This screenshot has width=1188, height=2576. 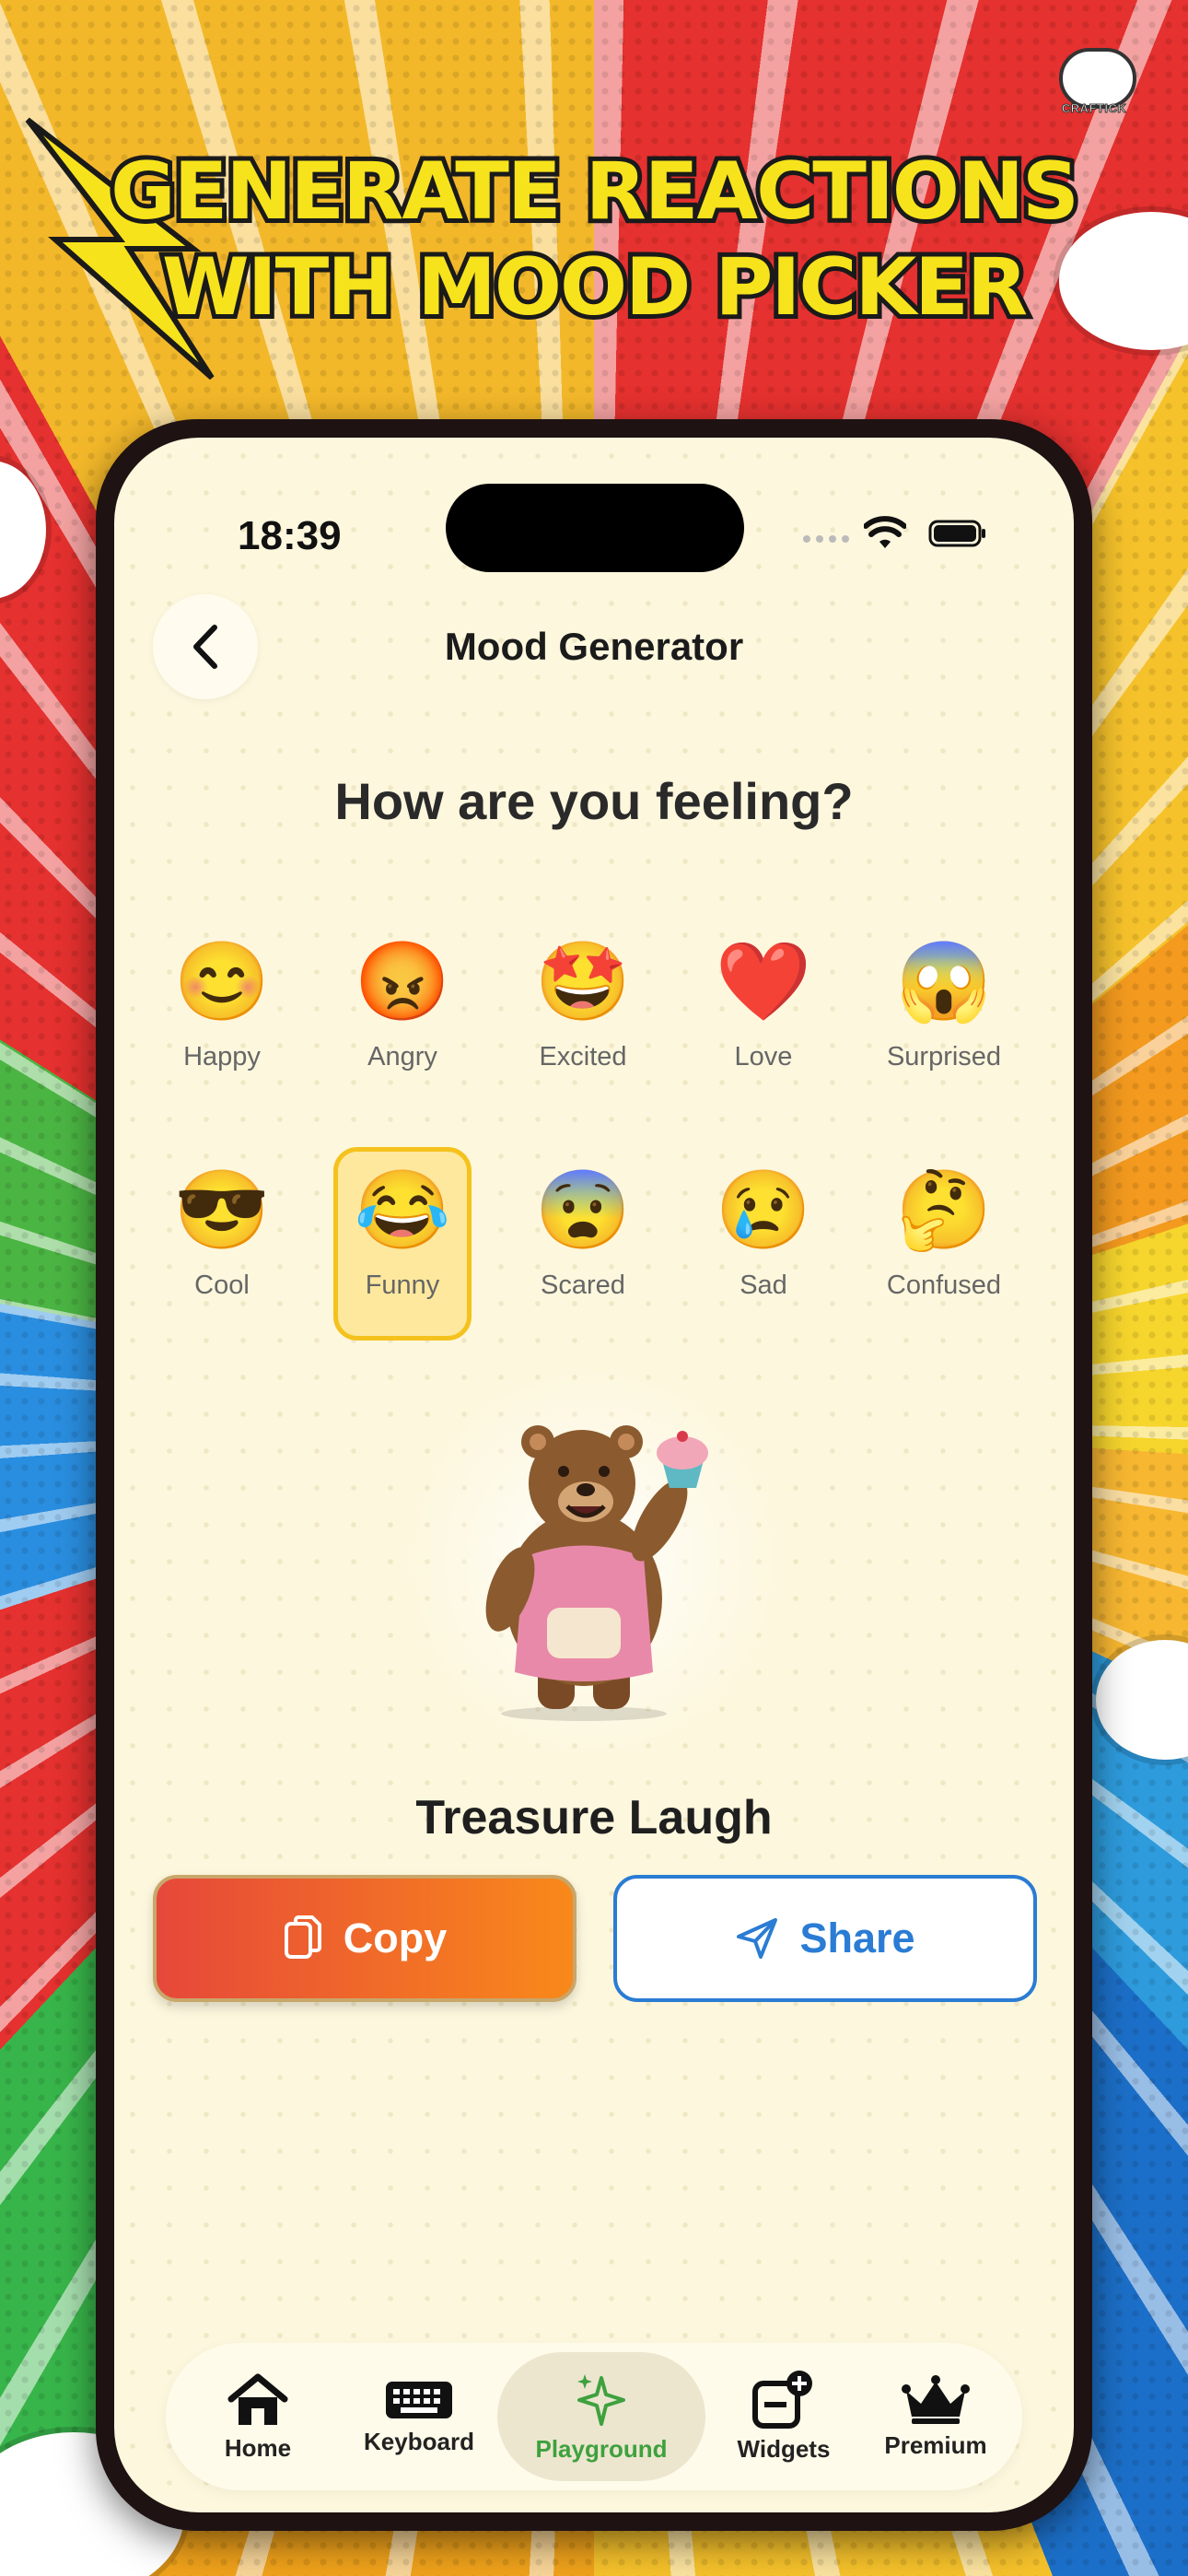 I want to click on bottom-tab-bar: Home Keyboard Playground Widgets Premium, so click(x=594, y=2416).